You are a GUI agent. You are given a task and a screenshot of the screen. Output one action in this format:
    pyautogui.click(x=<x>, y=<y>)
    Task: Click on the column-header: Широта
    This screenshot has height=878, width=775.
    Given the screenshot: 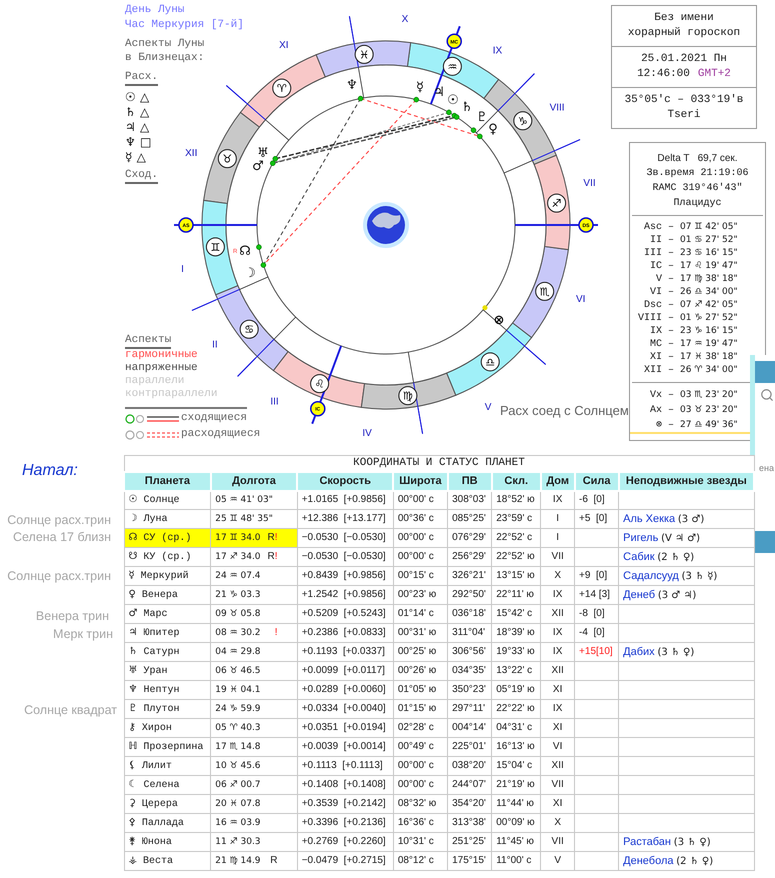 What is the action you would take?
    pyautogui.click(x=420, y=481)
    